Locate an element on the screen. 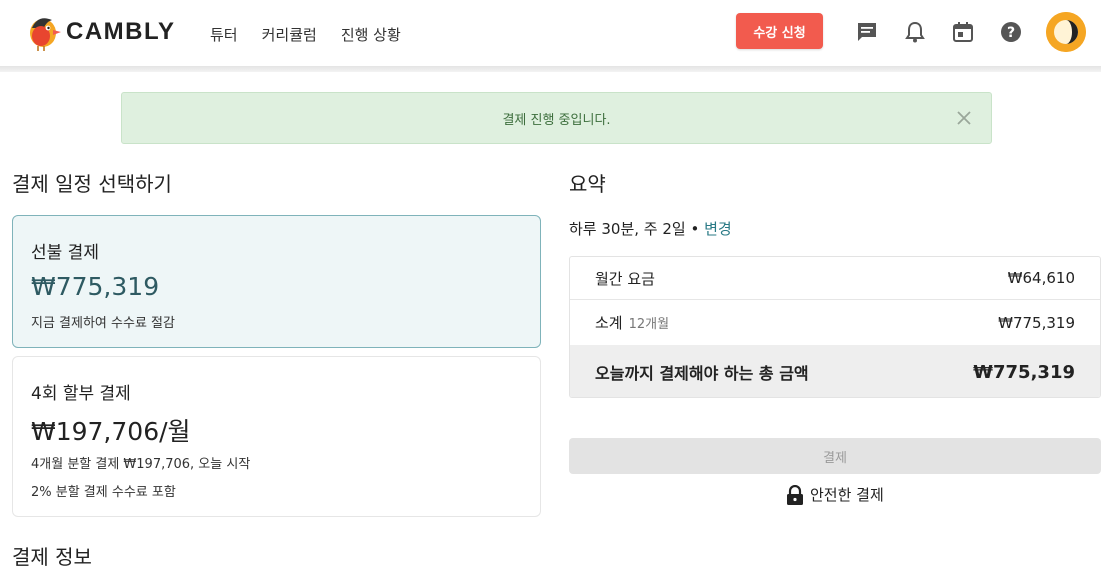 This screenshot has height=585, width=1101. plan-note: 4개월 분할 결제 ₩197,706, 오늘 시작 is located at coordinates (141, 464).